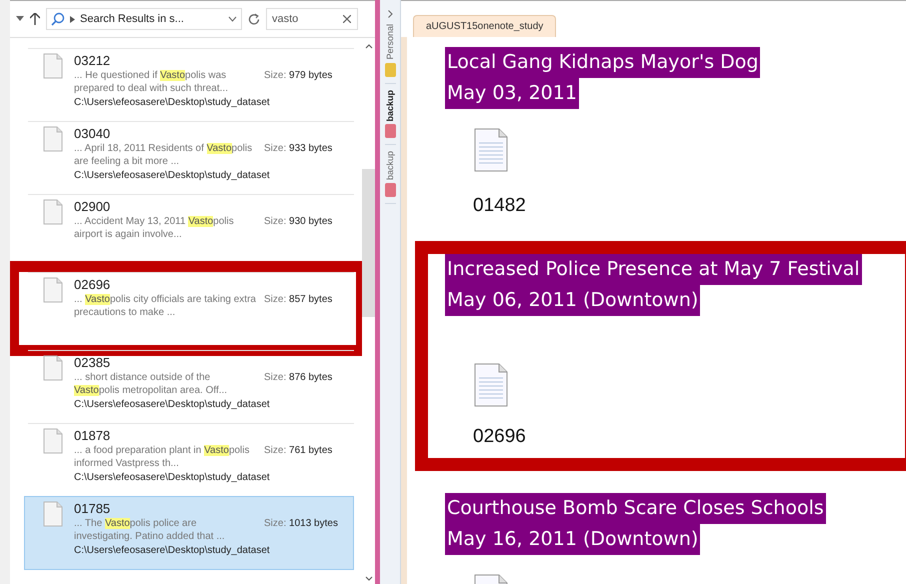 The height and width of the screenshot is (584, 906). What do you see at coordinates (312, 19) in the screenshot?
I see `search-field: vasto` at bounding box center [312, 19].